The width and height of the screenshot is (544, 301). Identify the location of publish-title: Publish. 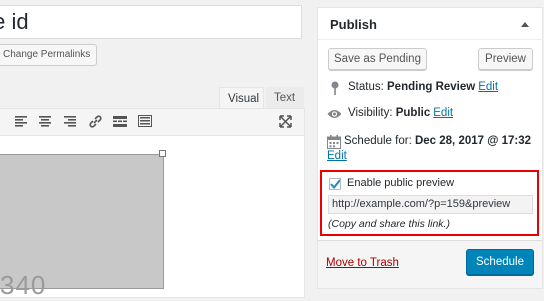
(353, 24).